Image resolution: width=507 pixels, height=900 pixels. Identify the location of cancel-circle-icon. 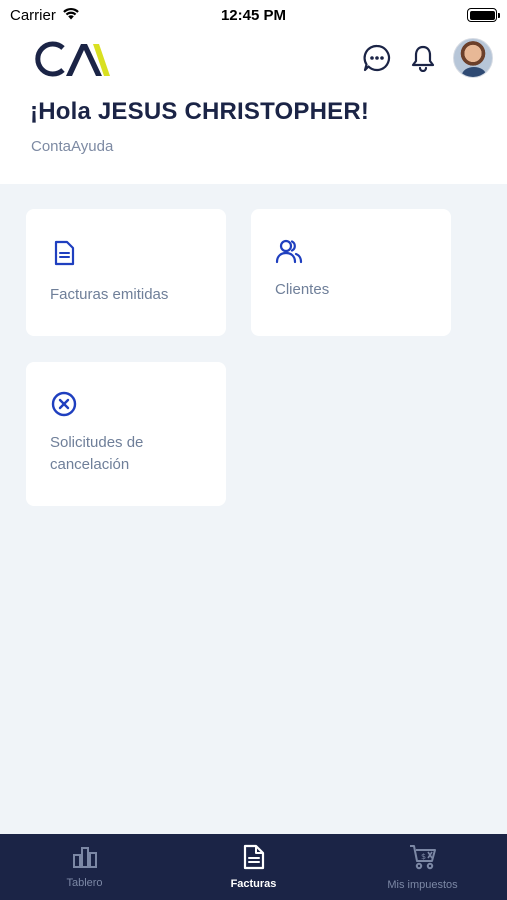
(64, 404).